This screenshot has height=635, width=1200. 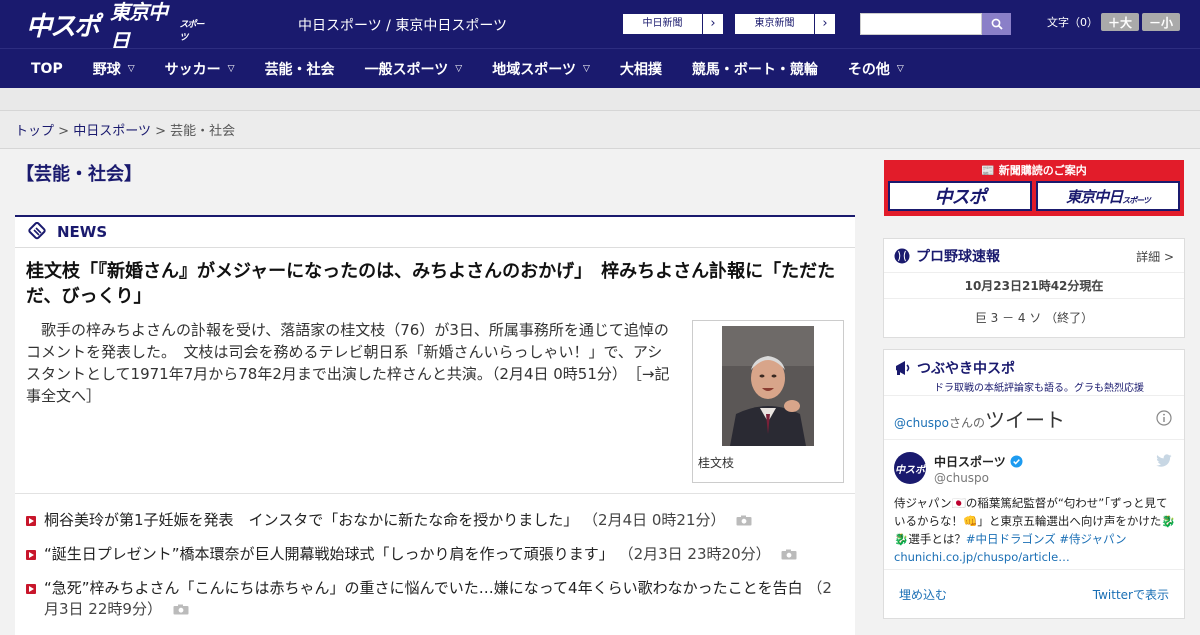 What do you see at coordinates (1034, 373) in the screenshot?
I see `twitter-card-header: つぶやき中スポ ドラ取戦の本紙評論家も語る。グラも熱烈応援` at bounding box center [1034, 373].